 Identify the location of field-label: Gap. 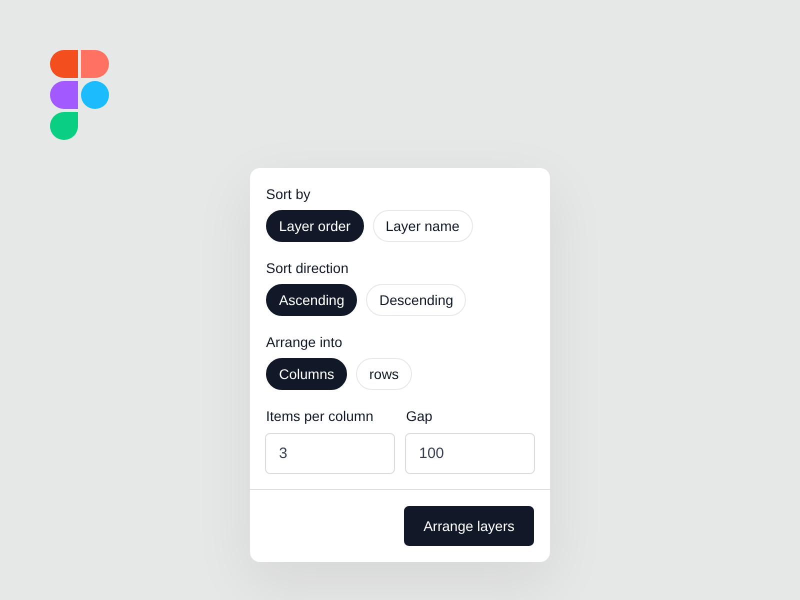
(418, 416).